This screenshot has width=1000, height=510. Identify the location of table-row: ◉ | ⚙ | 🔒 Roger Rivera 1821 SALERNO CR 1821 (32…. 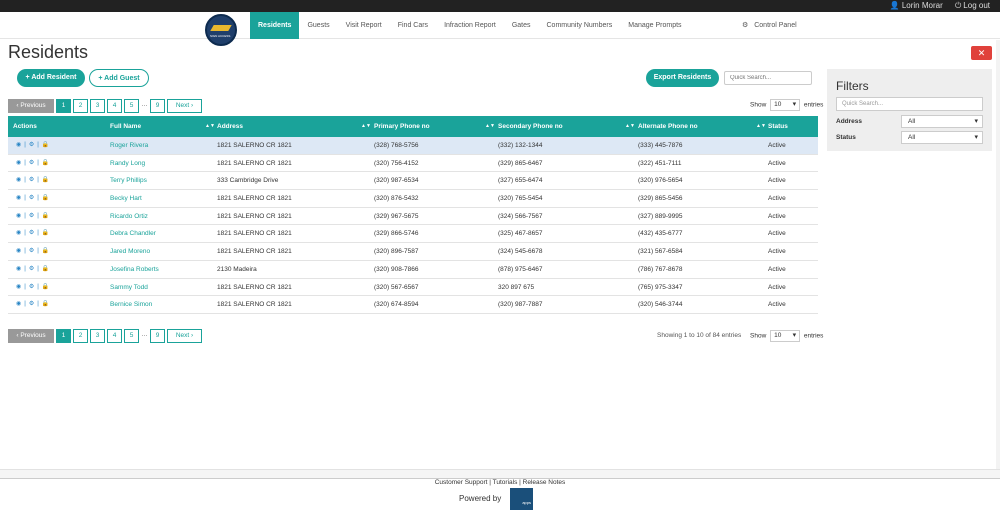
(413, 146).